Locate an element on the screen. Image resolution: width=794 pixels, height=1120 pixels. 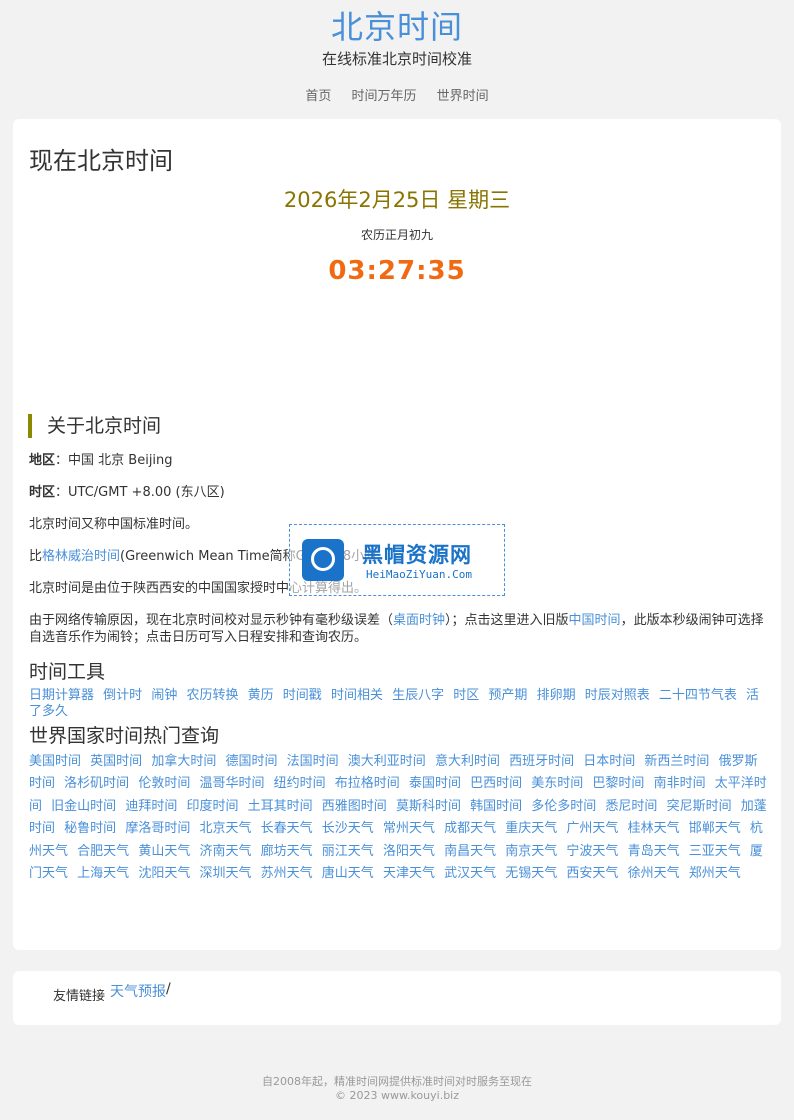
nav-calendar-link: 时间万年历 is located at coordinates (383, 96).